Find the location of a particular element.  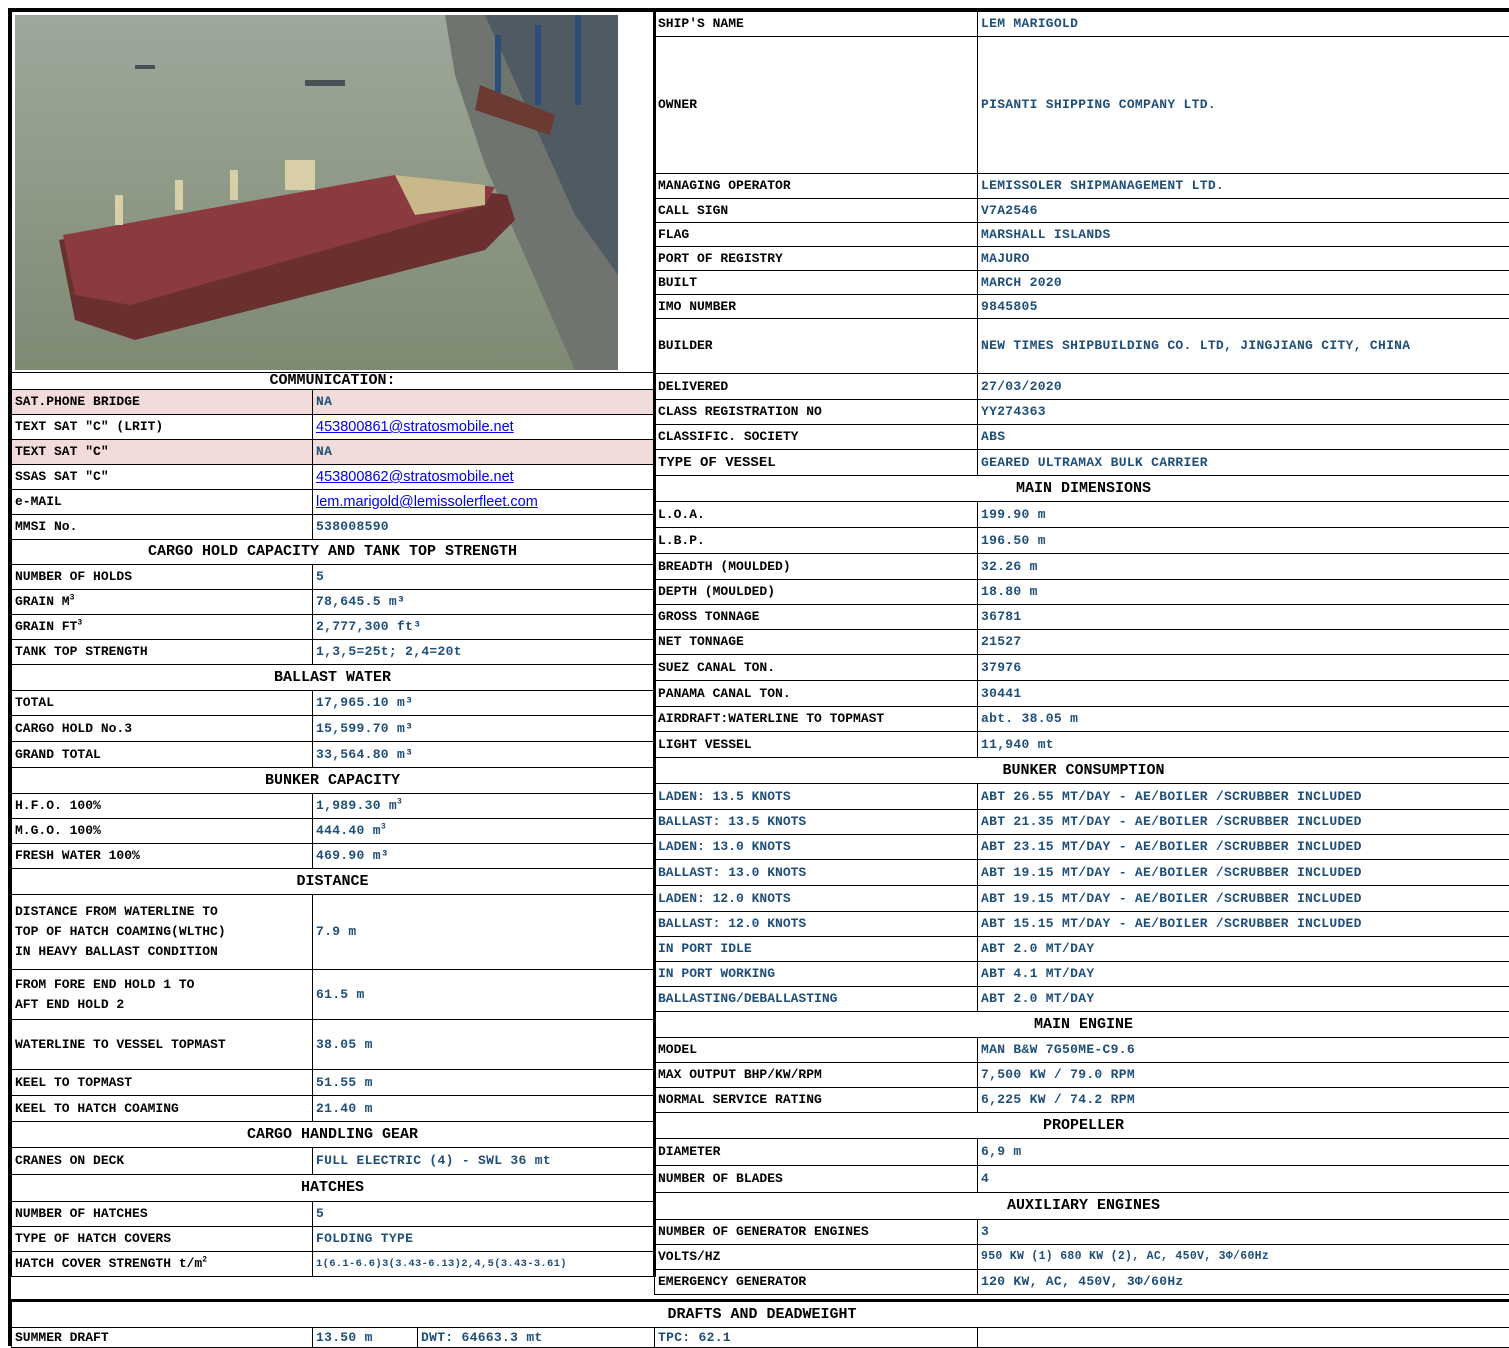

row-value: 1,989.30 m3 is located at coordinates (484, 806).